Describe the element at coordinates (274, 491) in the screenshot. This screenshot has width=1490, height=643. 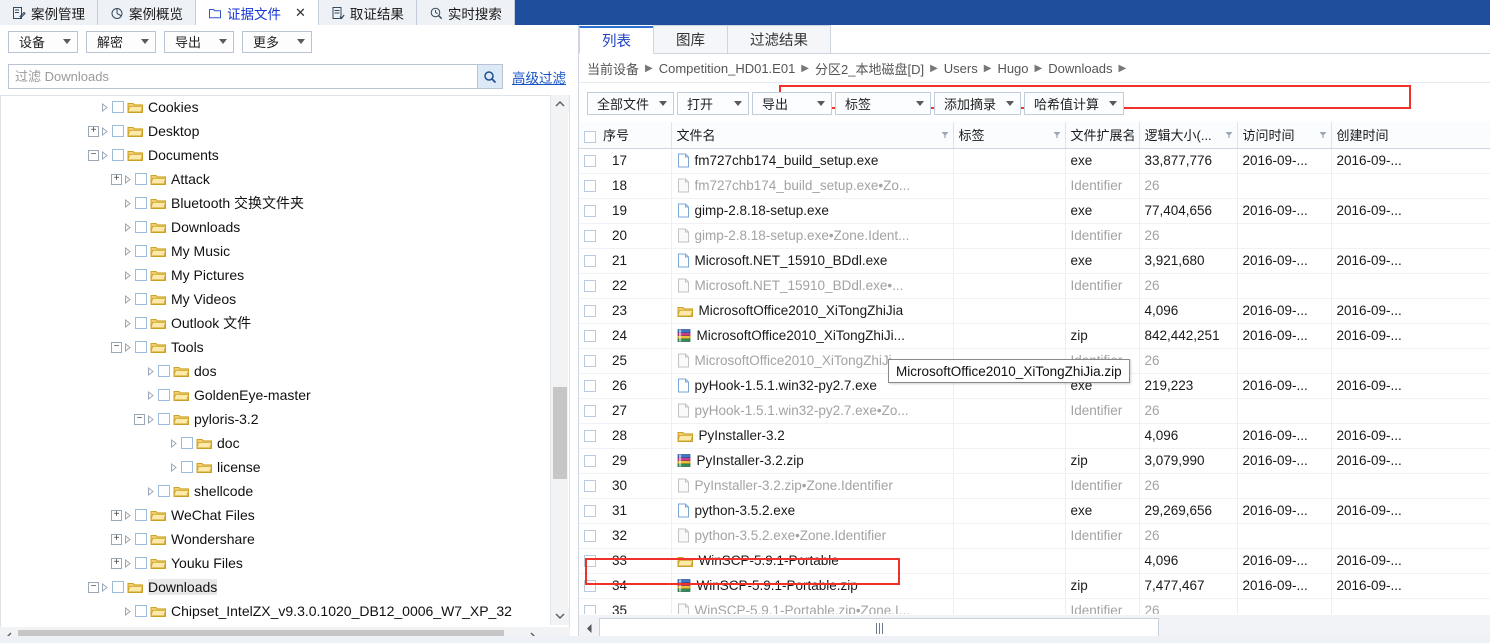
I see `tree-item-shellcode: shellcode` at that location.